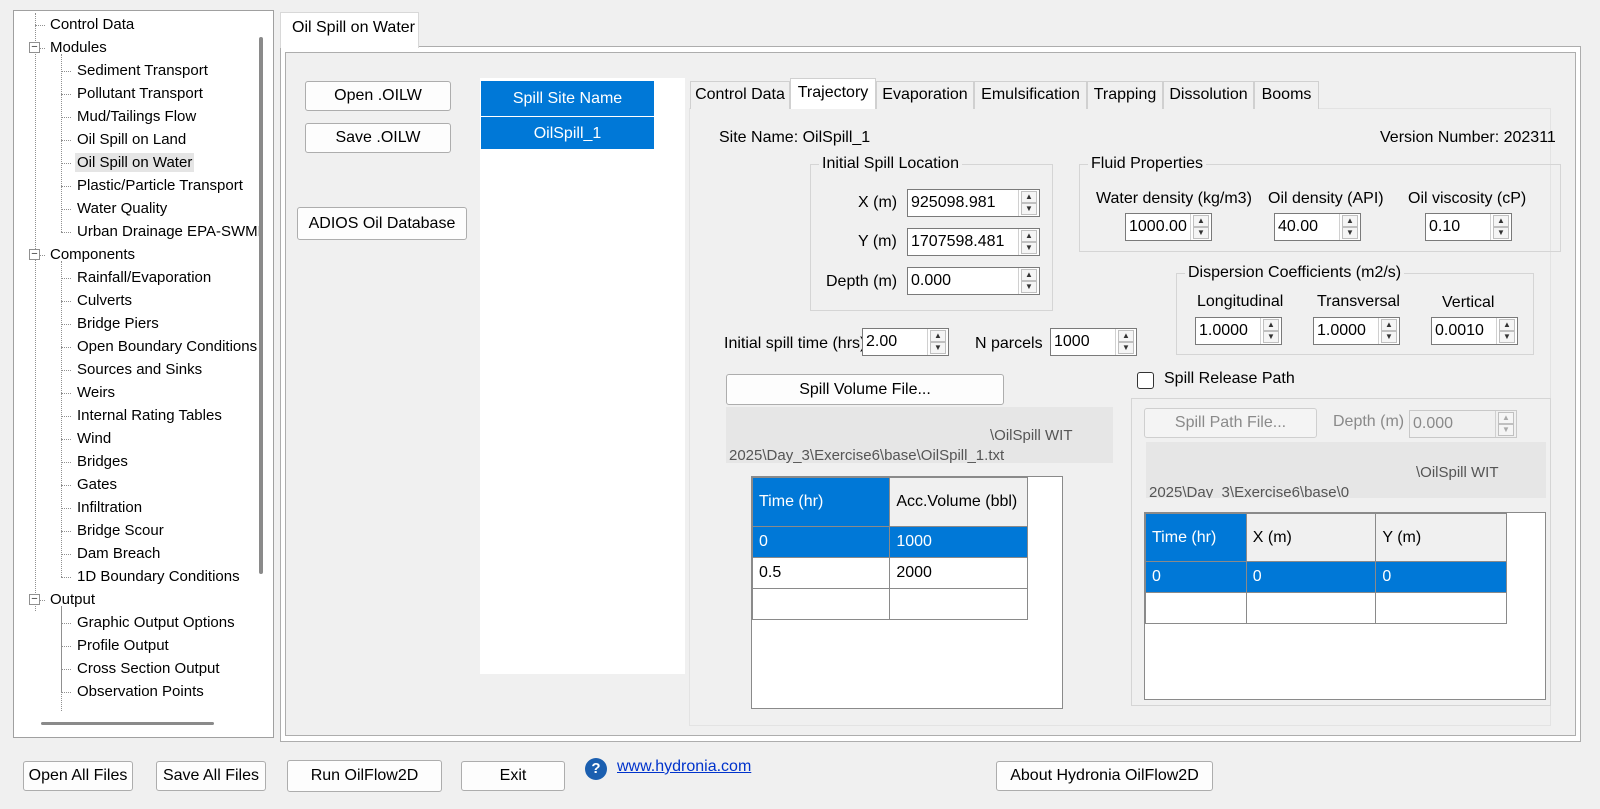 The image size is (1600, 809). Describe the element at coordinates (1356, 331) in the screenshot. I see `transversal-spinner: 1.0000 ▲ ▼` at that location.